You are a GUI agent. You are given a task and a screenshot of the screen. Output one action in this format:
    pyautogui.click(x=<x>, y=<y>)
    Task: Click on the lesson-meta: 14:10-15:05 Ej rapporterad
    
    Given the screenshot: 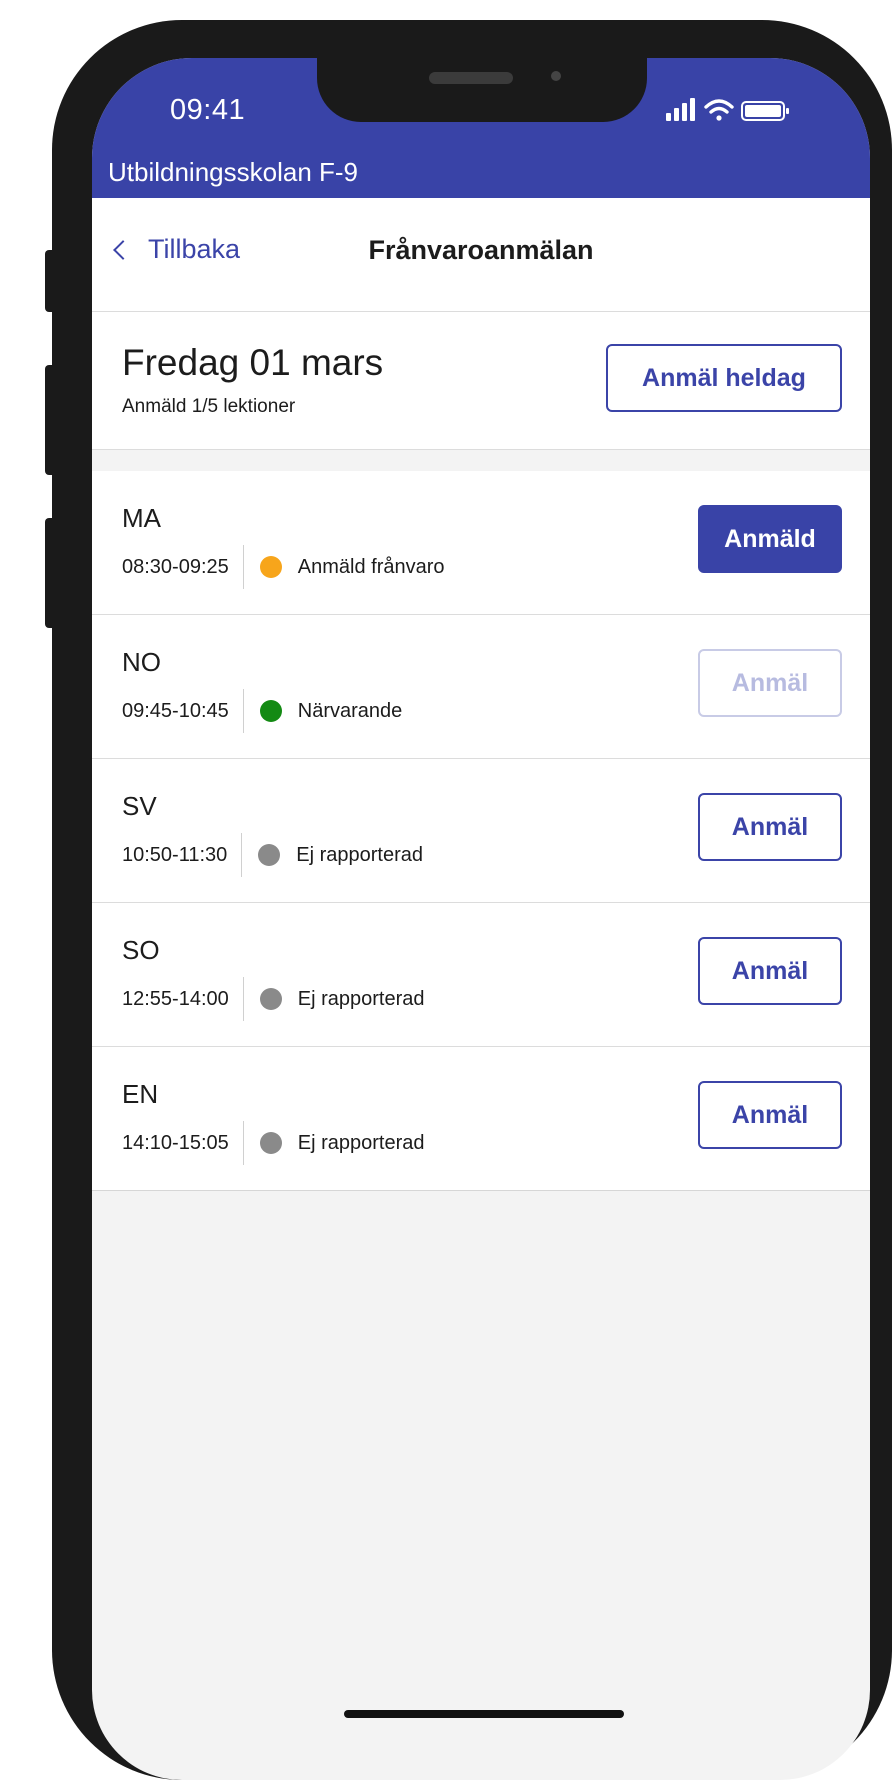 What is the action you would take?
    pyautogui.click(x=273, y=1143)
    